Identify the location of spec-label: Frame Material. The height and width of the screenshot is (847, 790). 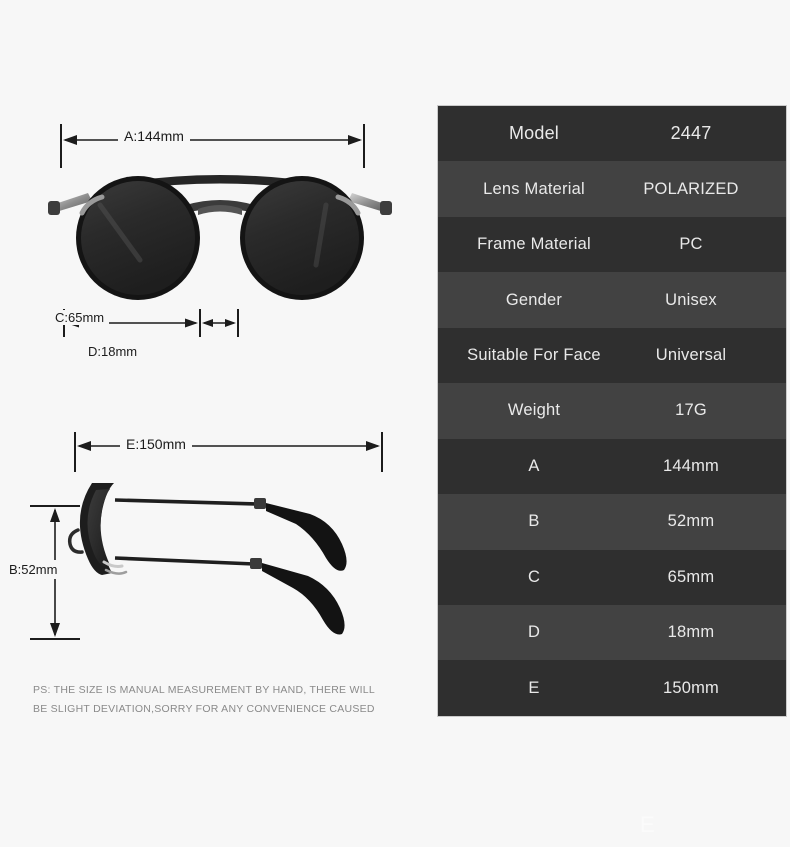
(534, 244).